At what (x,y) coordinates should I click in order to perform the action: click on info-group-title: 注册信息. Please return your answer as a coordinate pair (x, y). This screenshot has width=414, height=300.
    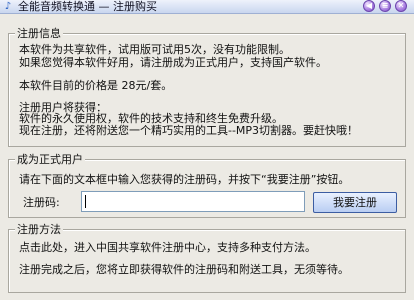
    Looking at the image, I should click on (39, 33).